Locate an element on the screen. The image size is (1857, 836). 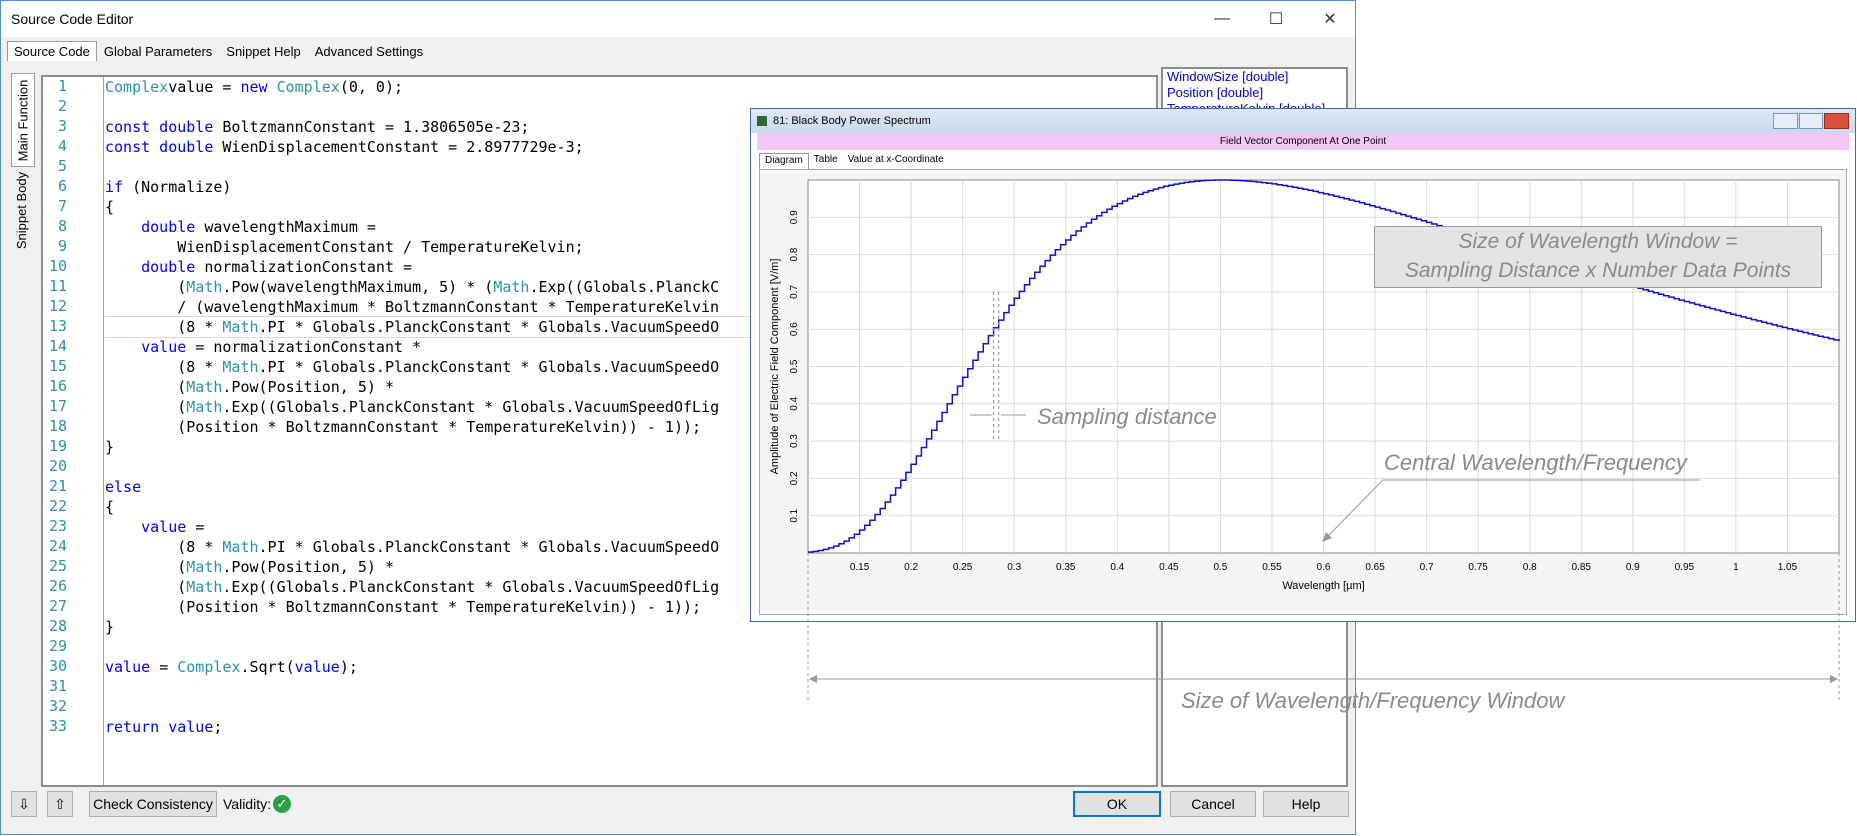
x-tick-label: 0.55 is located at coordinates (1272, 567).